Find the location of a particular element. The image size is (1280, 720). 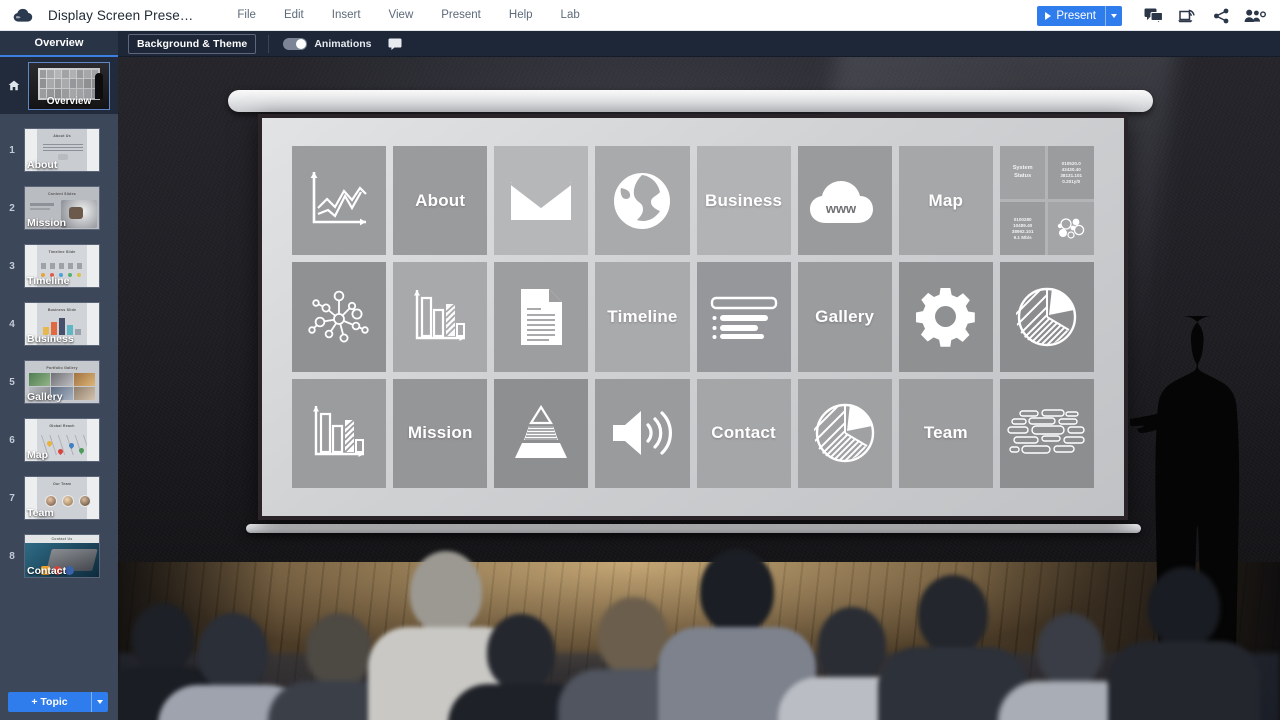

toolbar-divider is located at coordinates (269, 43).